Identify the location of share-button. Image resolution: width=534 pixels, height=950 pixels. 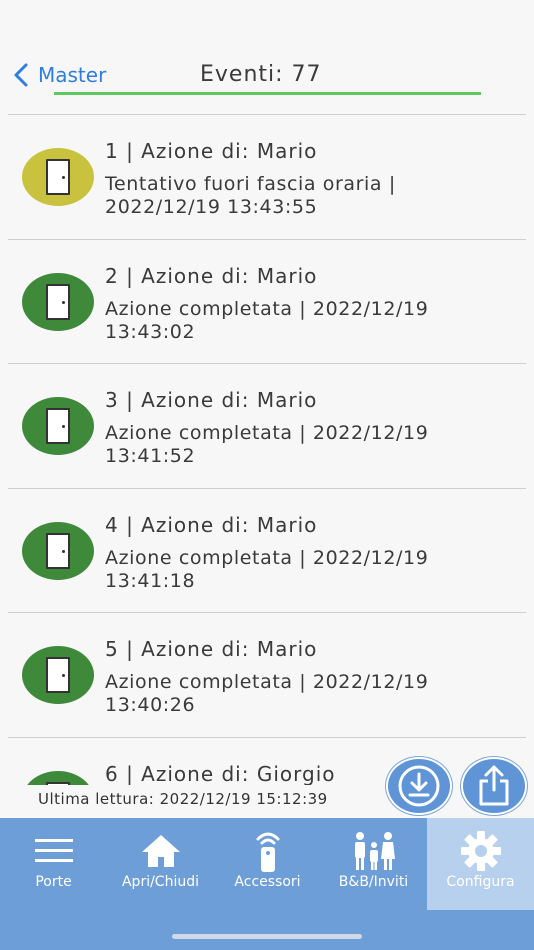
(494, 786).